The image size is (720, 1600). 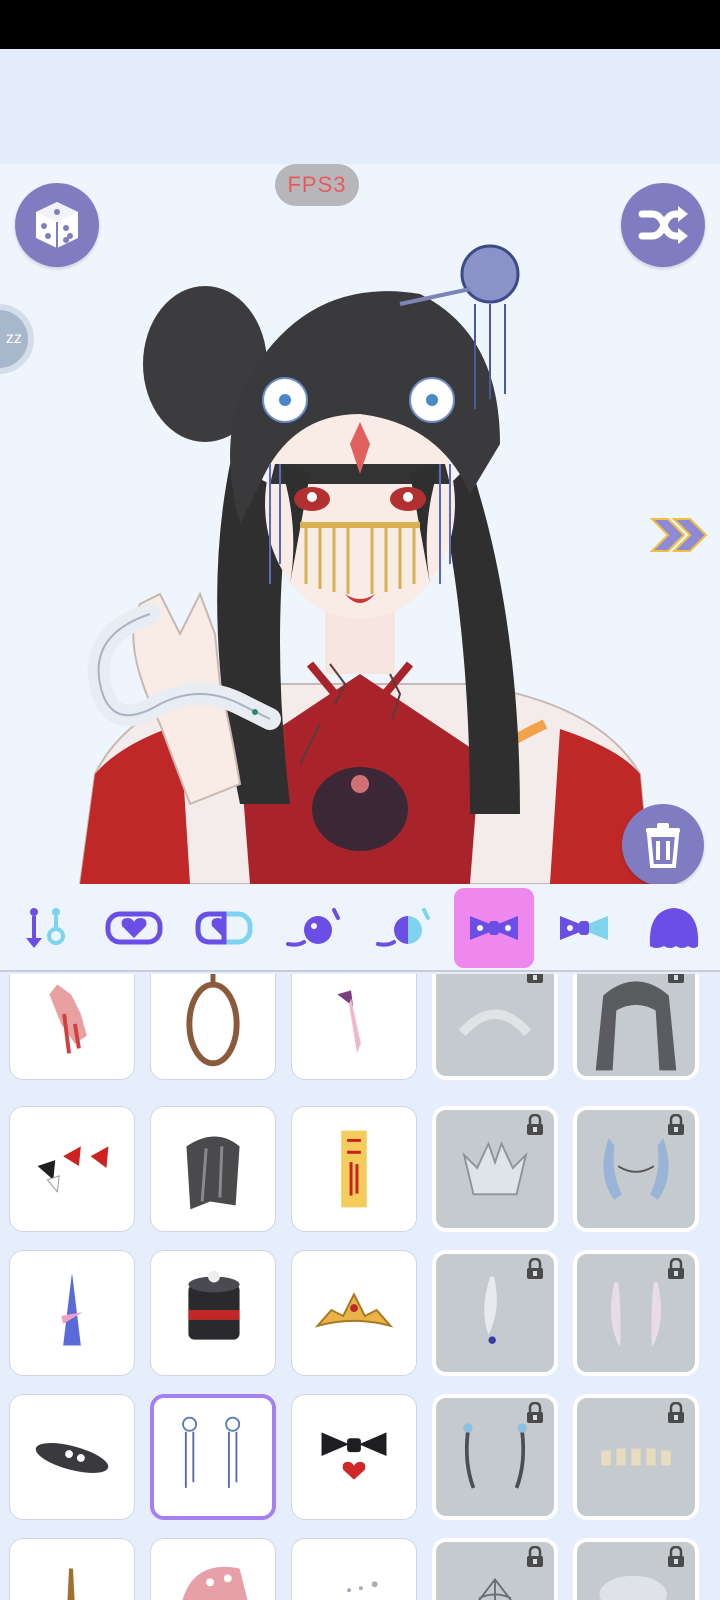 I want to click on shuffle-icon, so click(x=663, y=225).